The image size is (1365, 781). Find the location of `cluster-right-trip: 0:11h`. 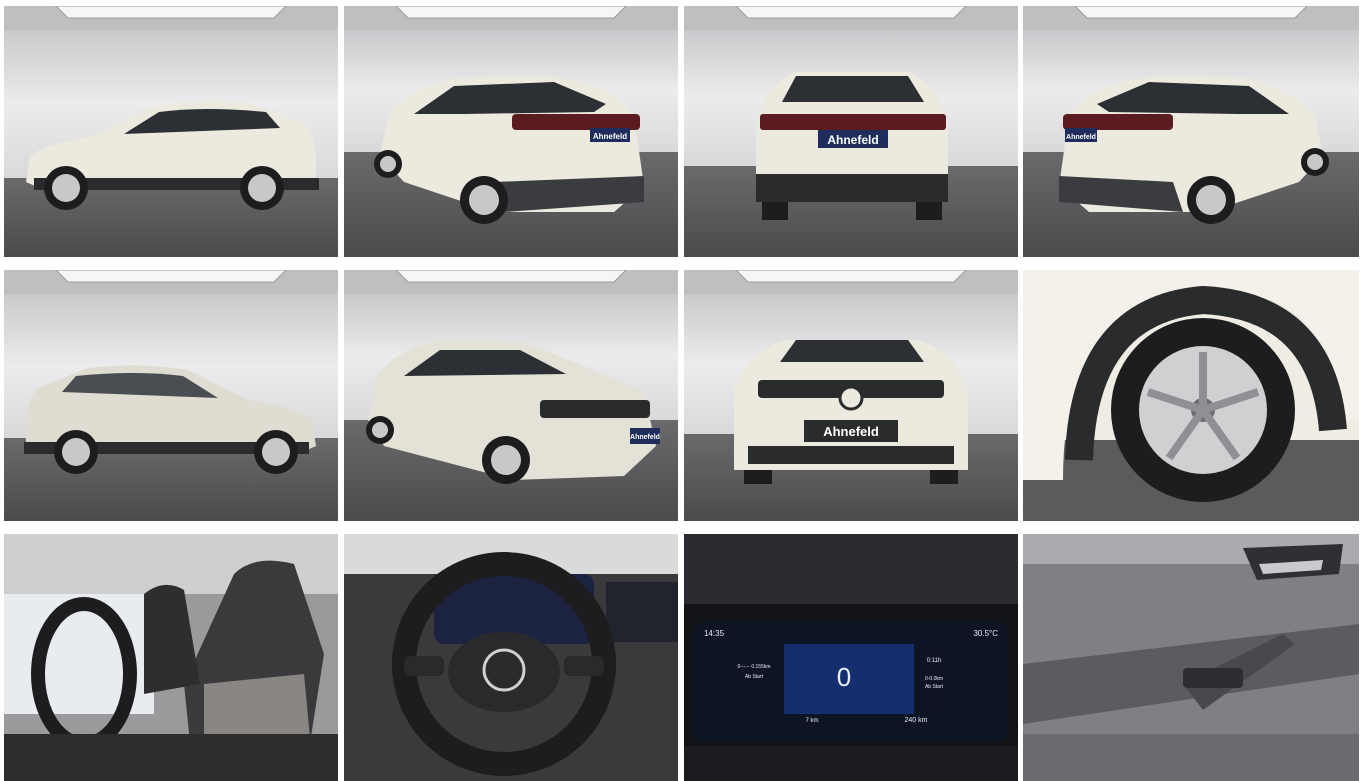

cluster-right-trip: 0:11h is located at coordinates (934, 661).